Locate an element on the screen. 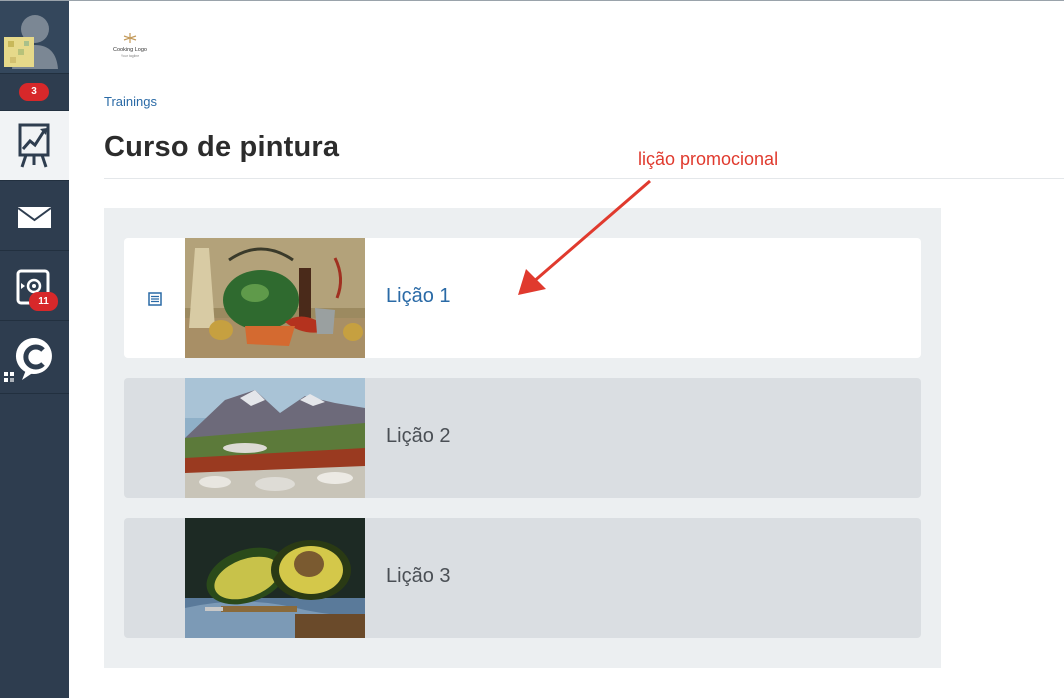 The image size is (1064, 698). breadcrumb-trainings: Trainings is located at coordinates (130, 101).